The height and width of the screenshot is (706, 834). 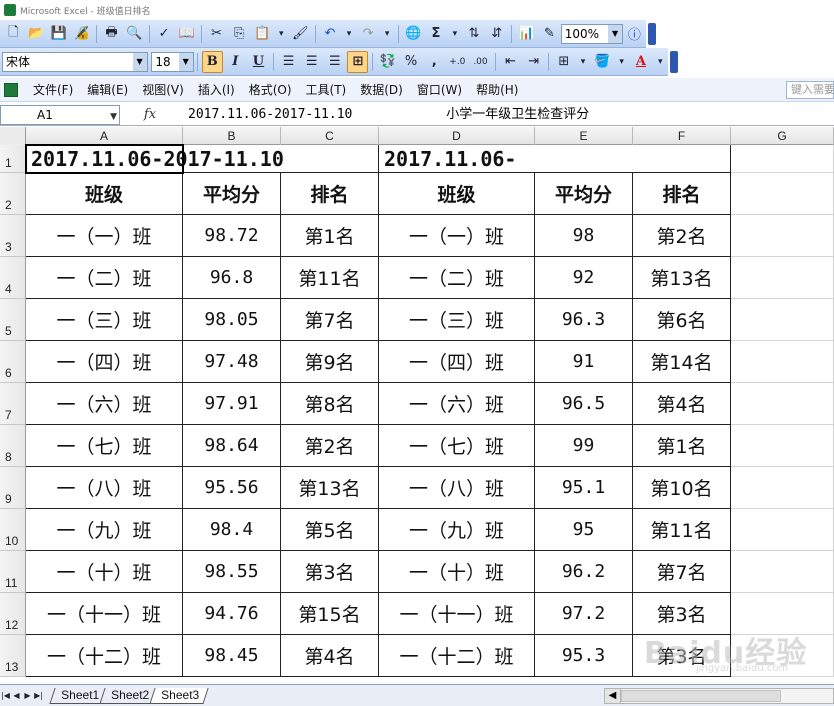 I want to click on header-cell: 排名, so click(x=682, y=194).